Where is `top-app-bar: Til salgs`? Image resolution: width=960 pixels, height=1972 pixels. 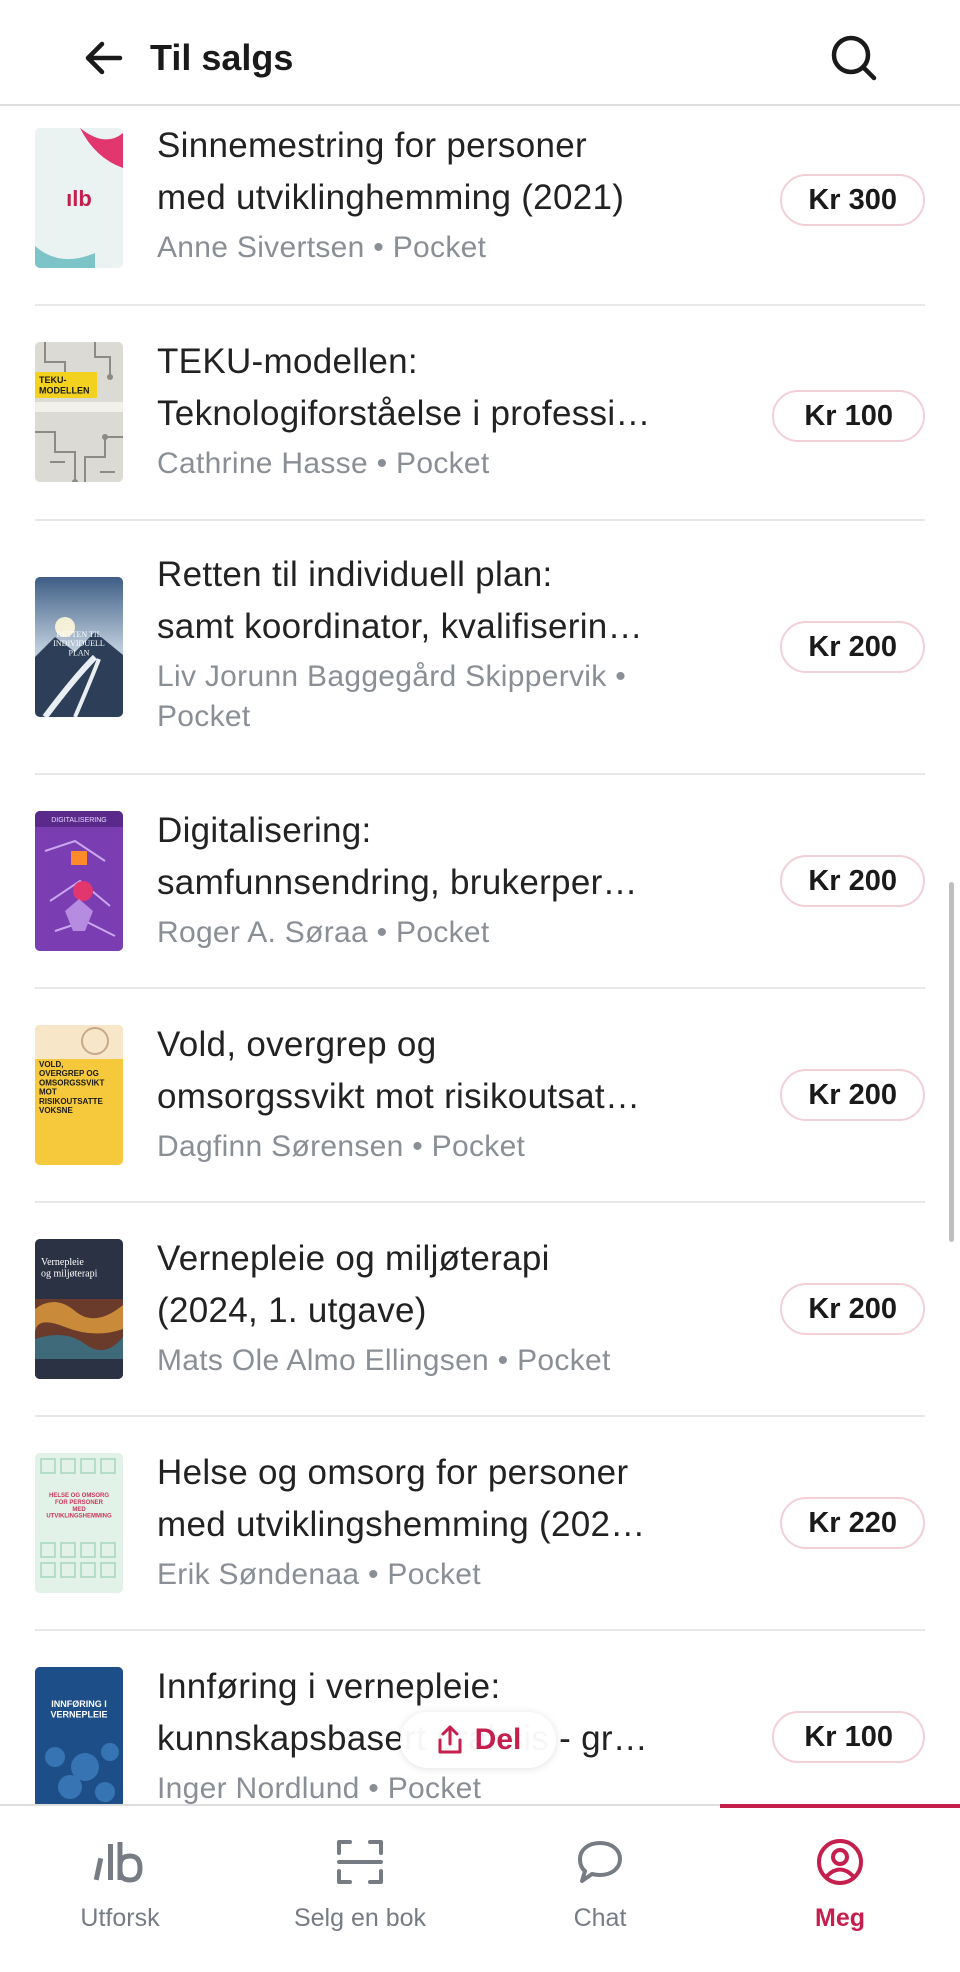 top-app-bar: Til salgs is located at coordinates (480, 53).